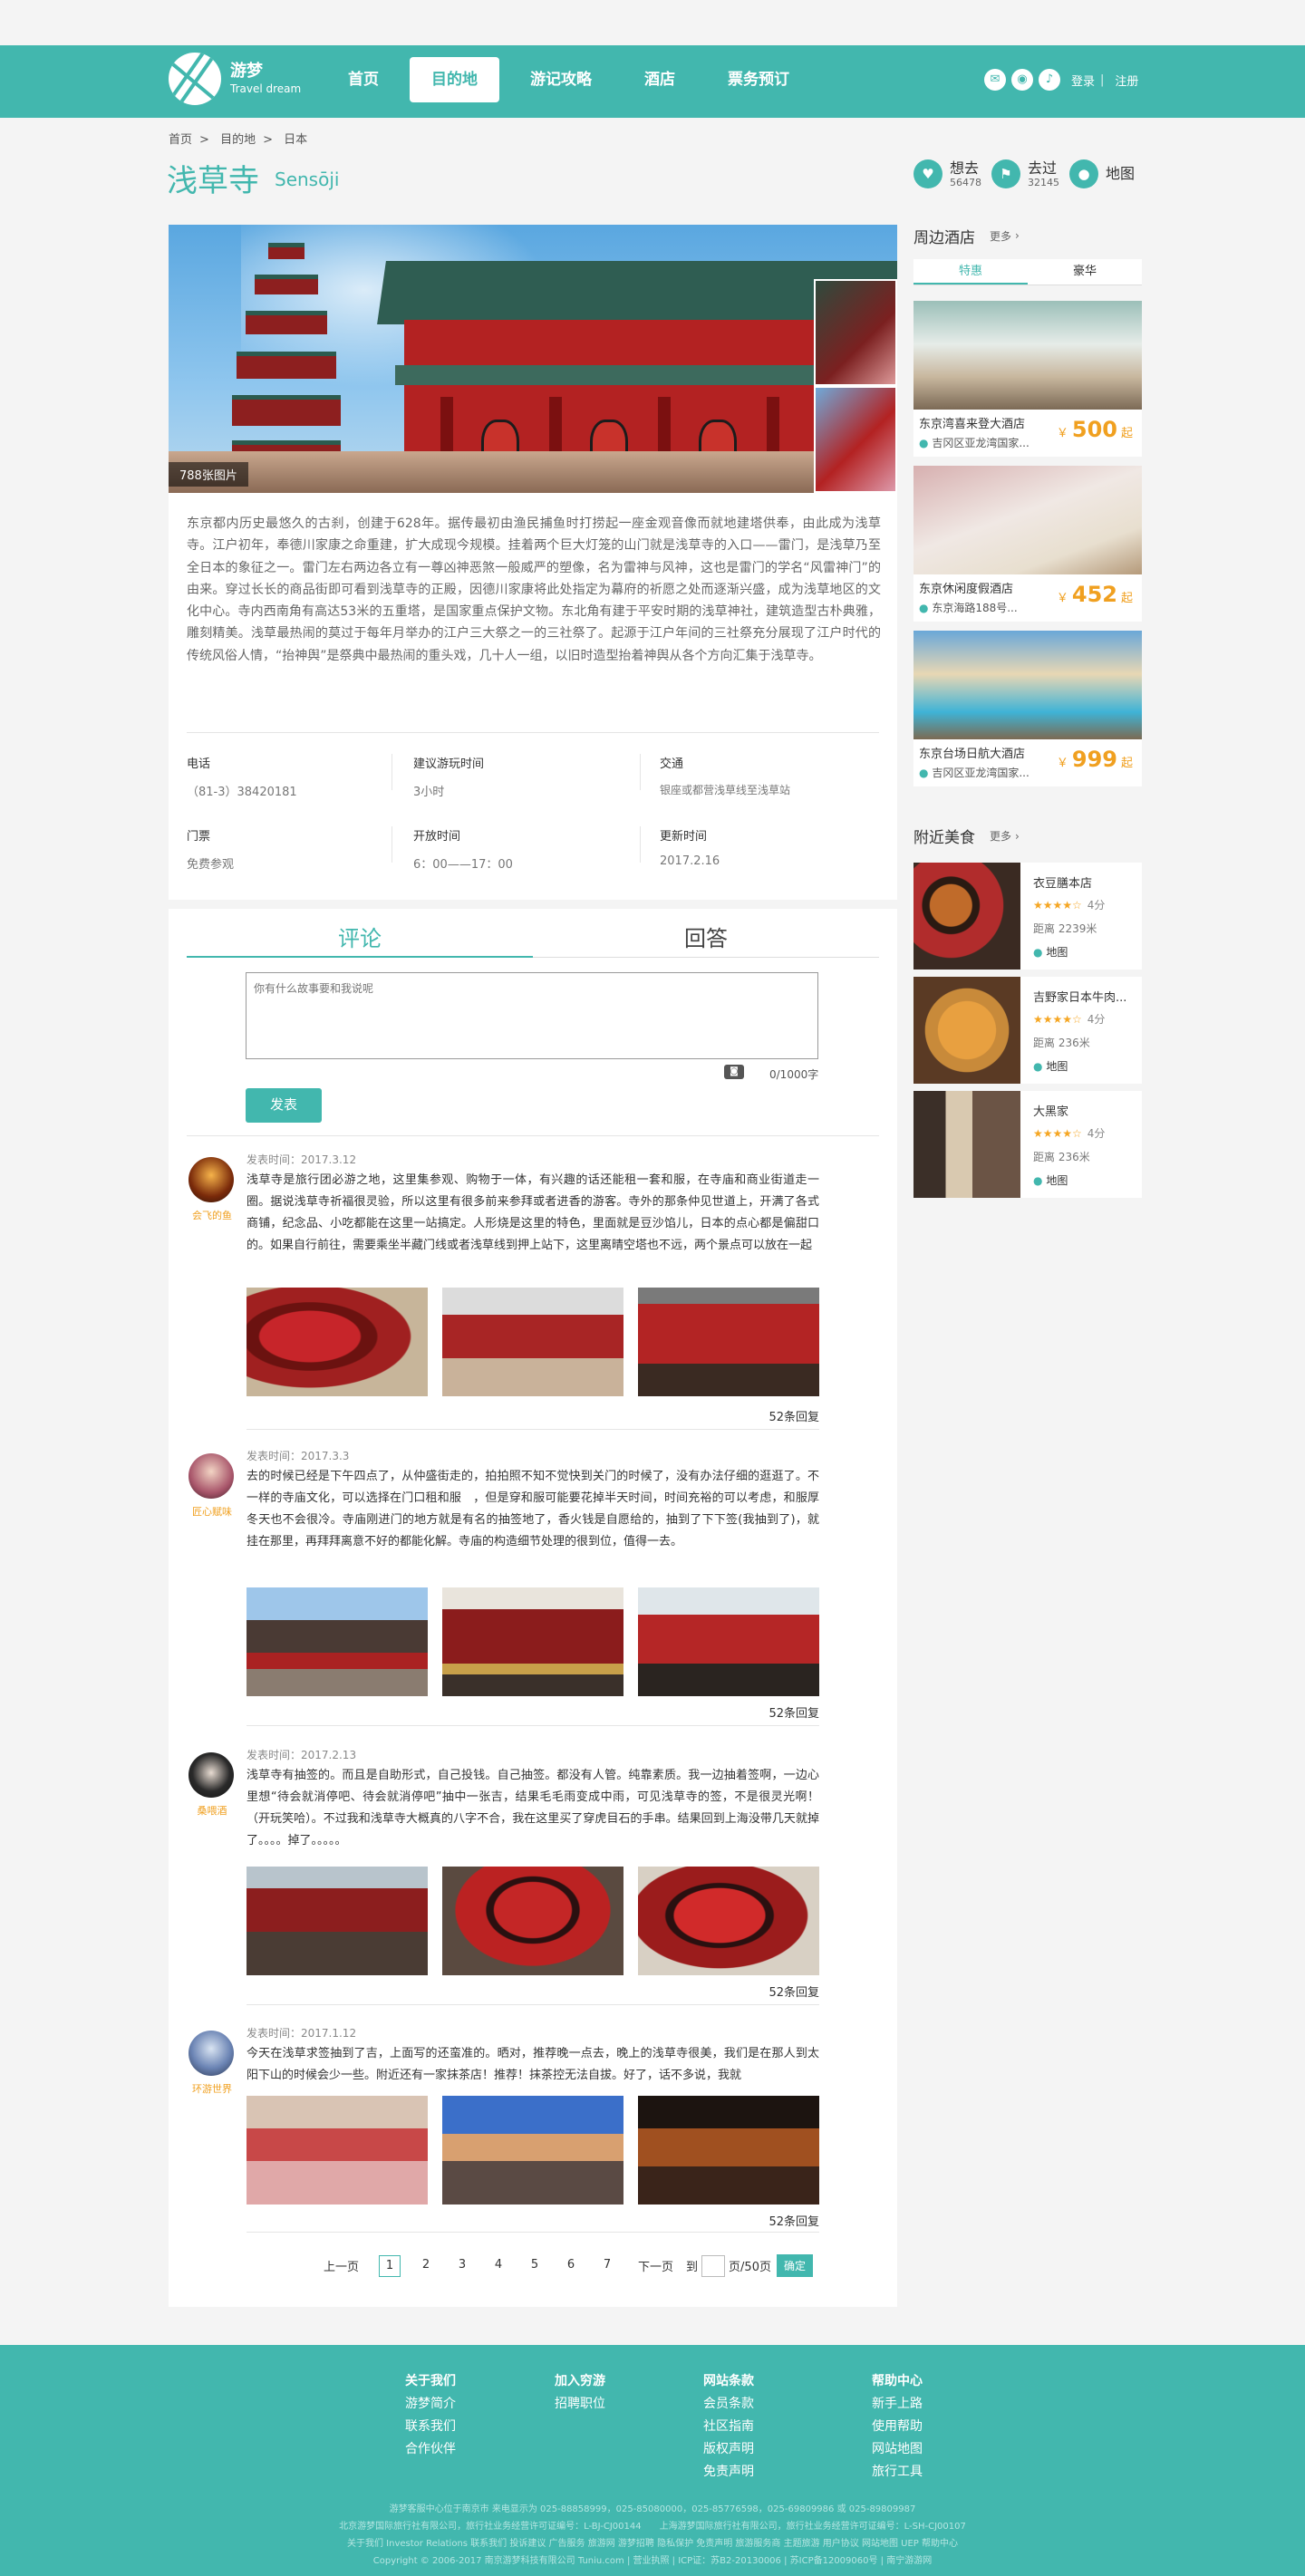 The image size is (1305, 2576). Describe the element at coordinates (561, 79) in the screenshot. I see `nav-travel-guides: 游记攻略` at that location.